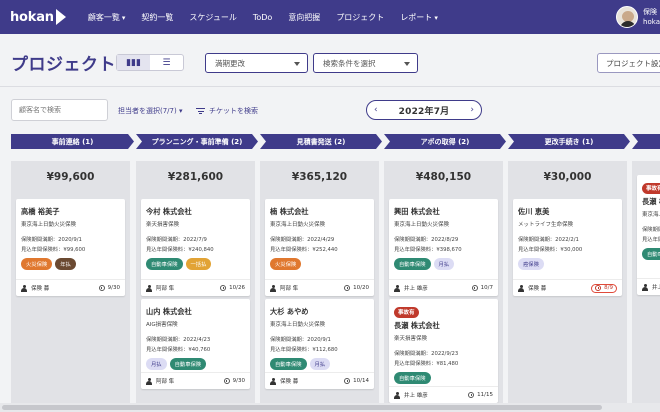 Image resolution: width=660 pixels, height=412 pixels. I want to click on ticket-search-label: チケットを検索, so click(233, 111).